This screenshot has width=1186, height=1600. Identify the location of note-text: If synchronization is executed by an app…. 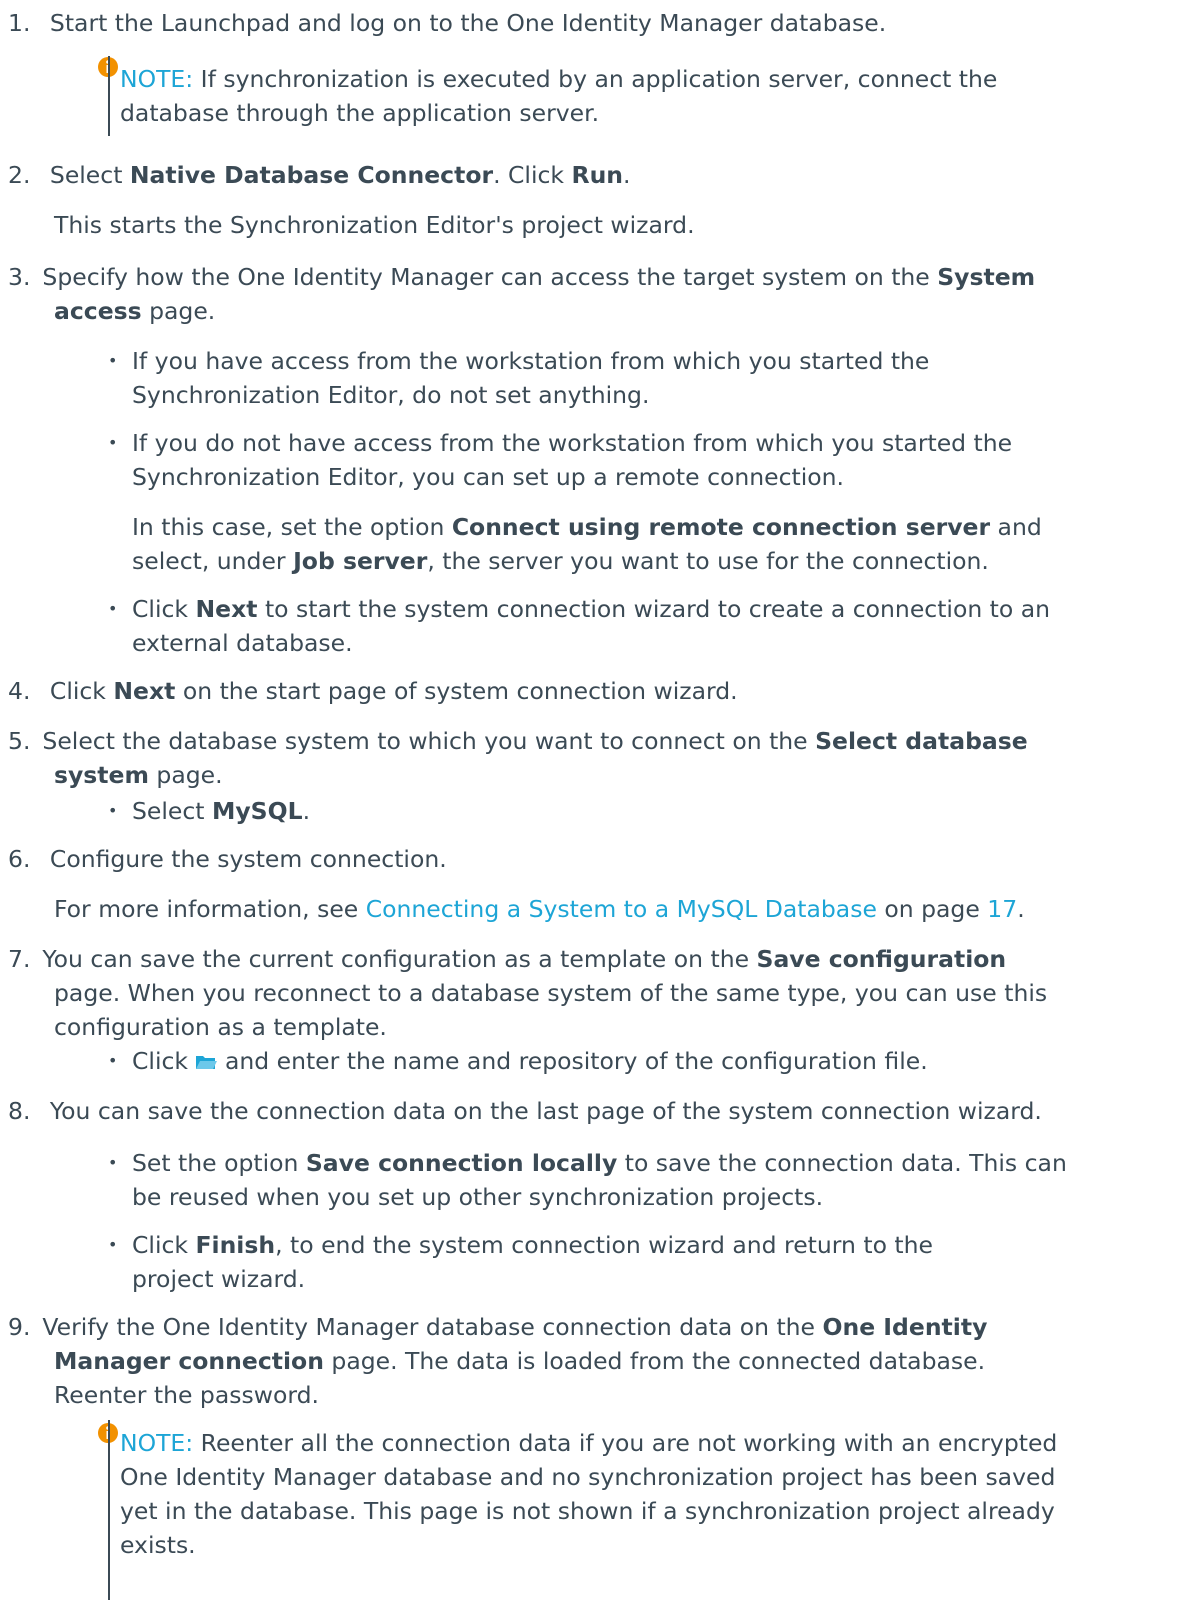
(595, 79).